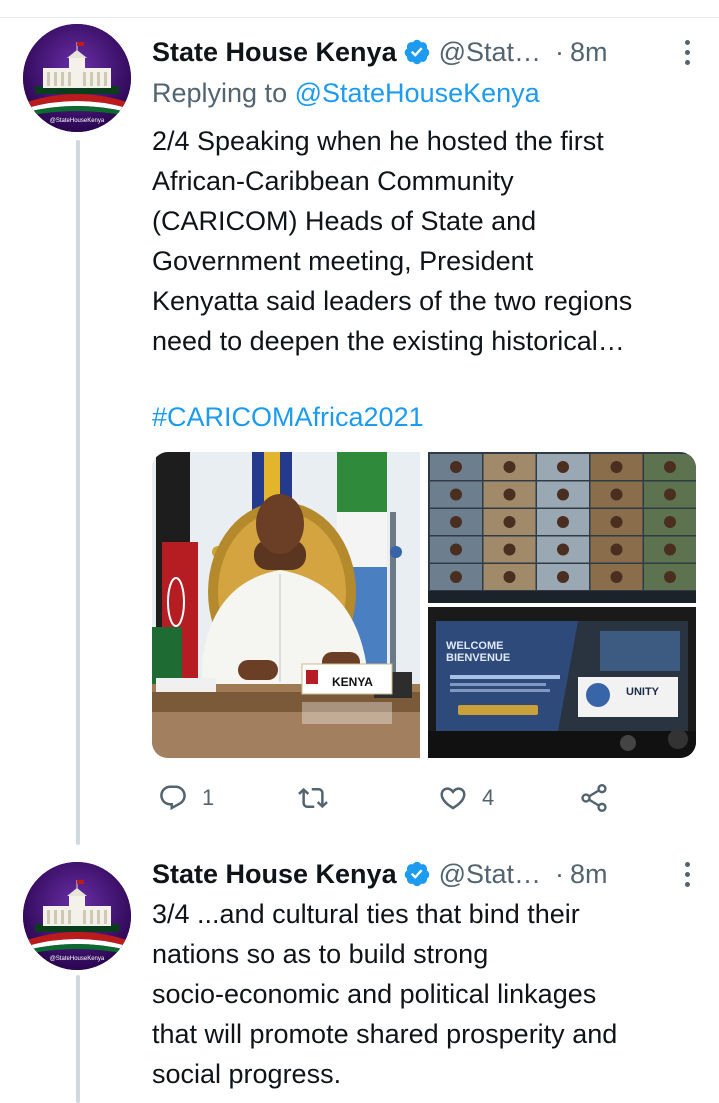  Describe the element at coordinates (488, 797) in the screenshot. I see `like-count: 4` at that location.